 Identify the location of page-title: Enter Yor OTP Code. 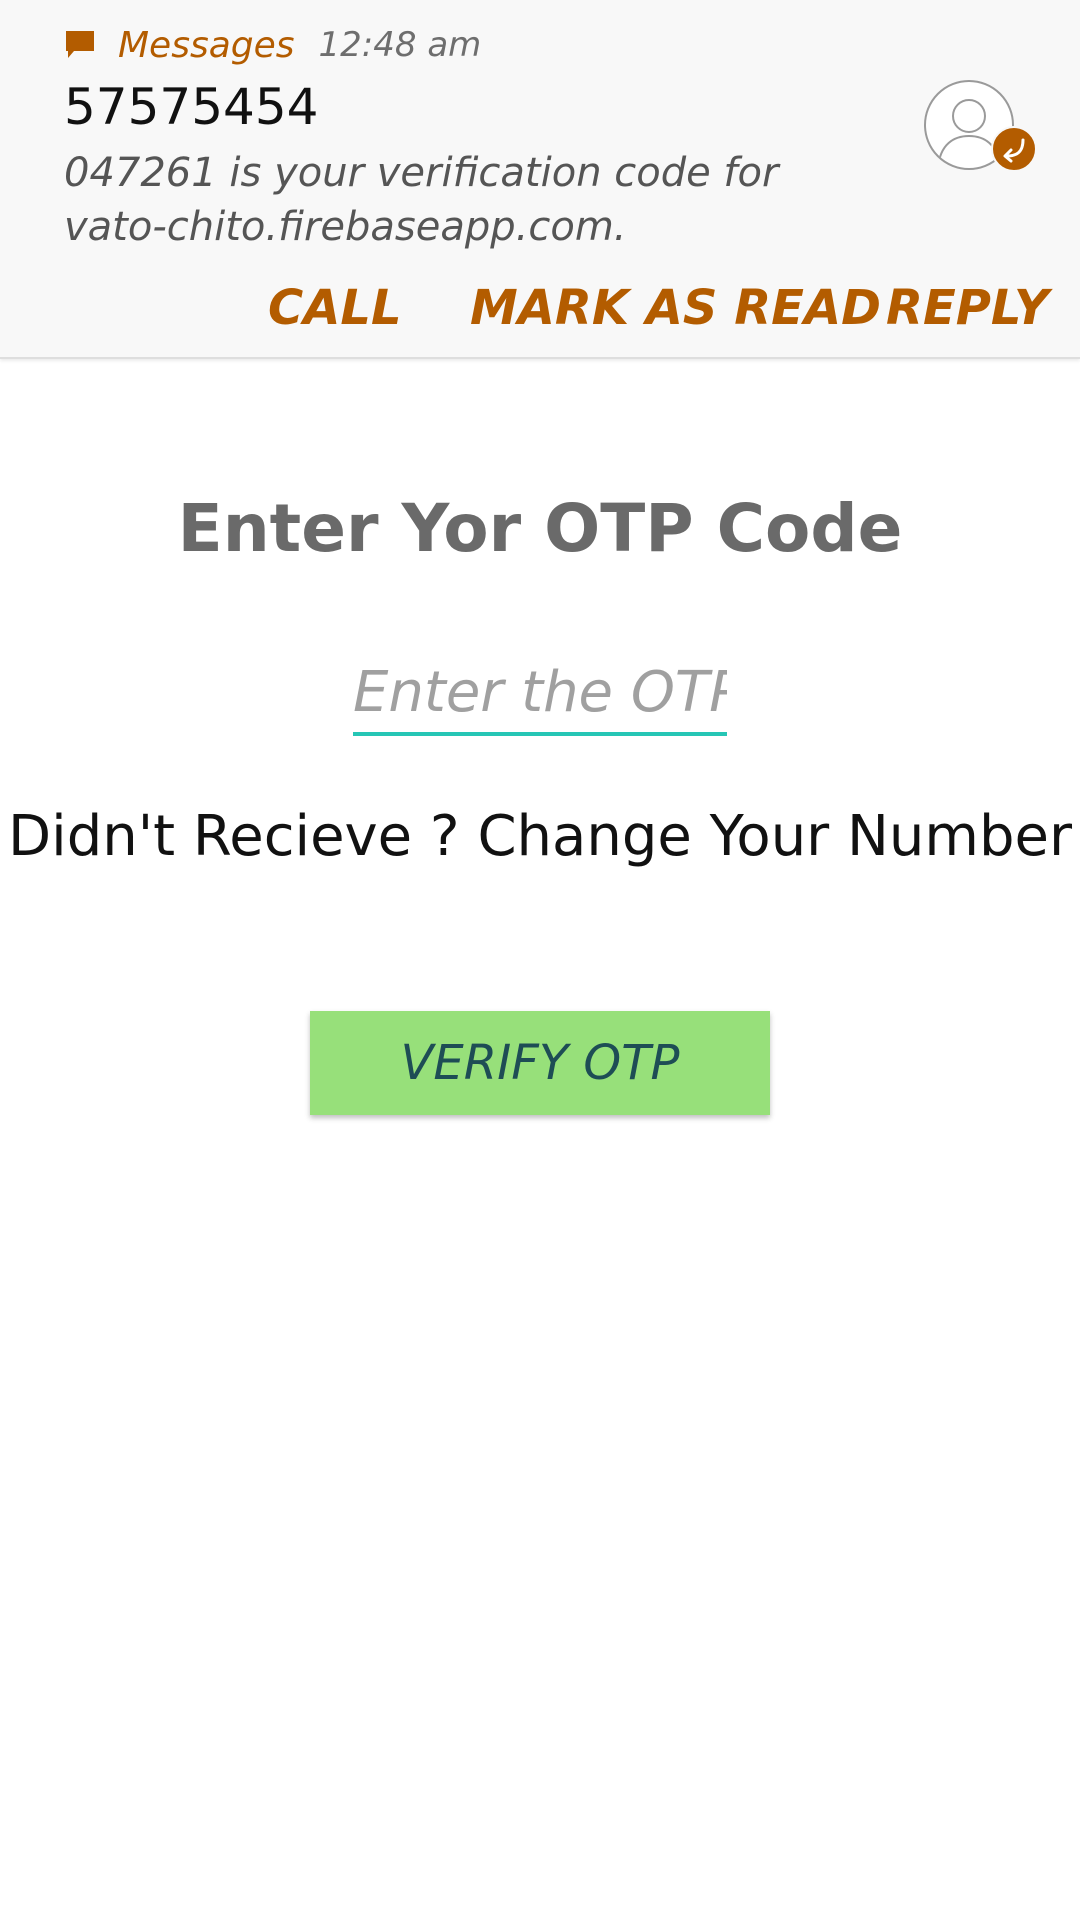
(540, 528).